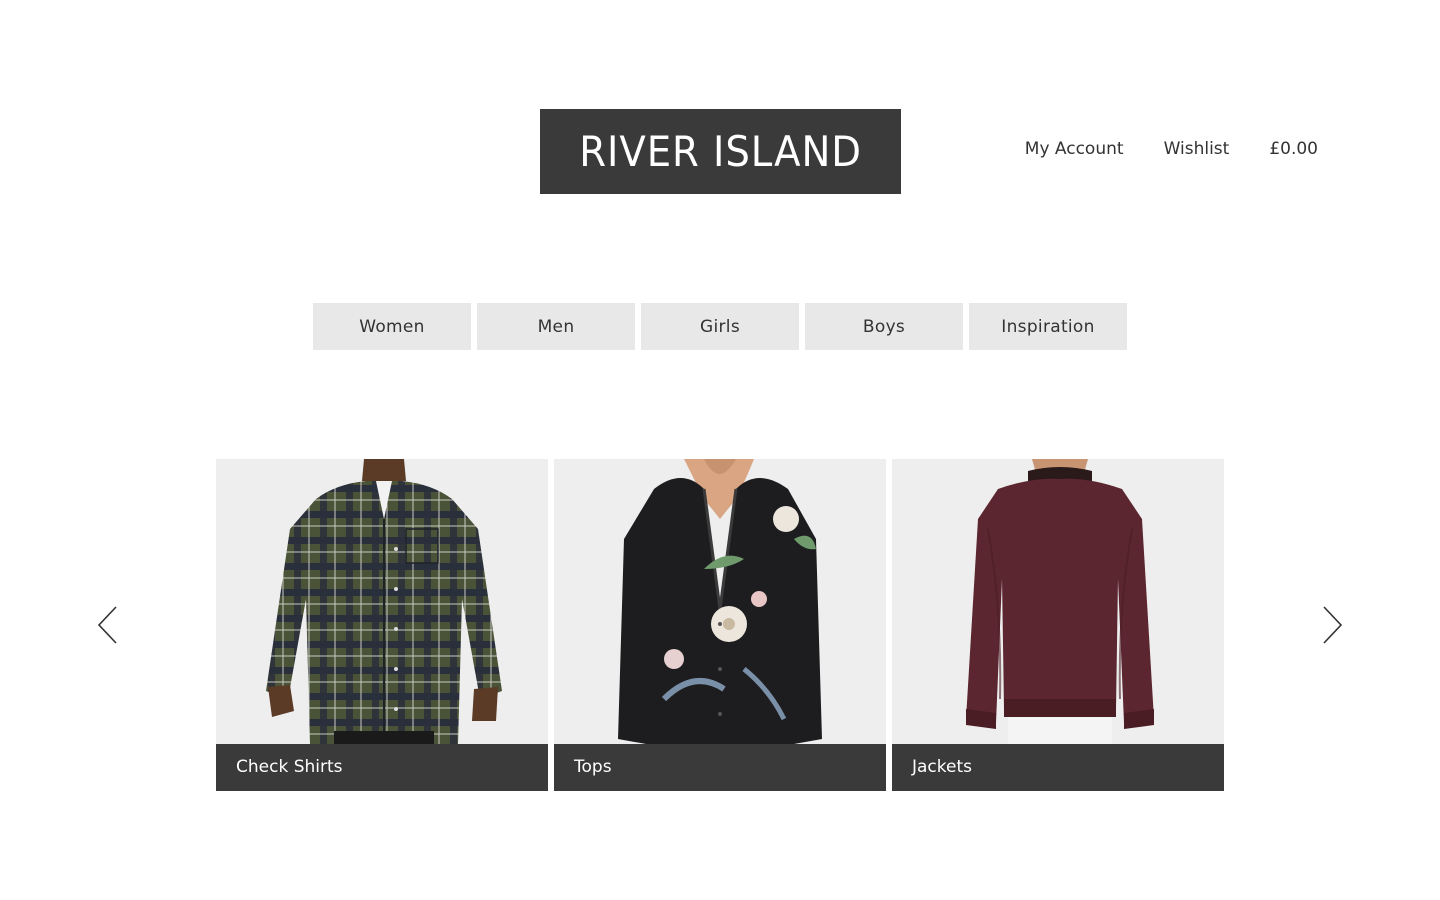  What do you see at coordinates (392, 326) in the screenshot?
I see `category-women: Women` at bounding box center [392, 326].